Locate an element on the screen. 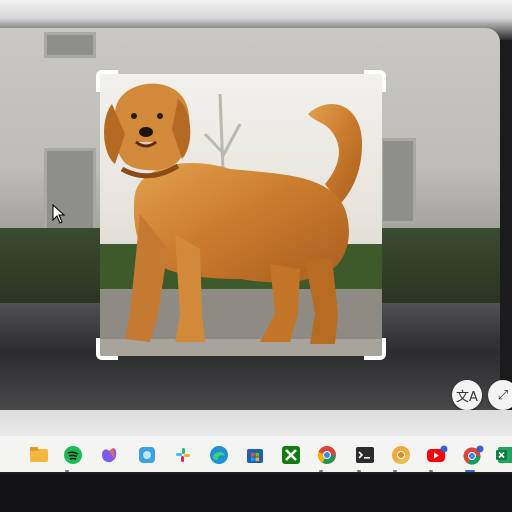  translate-button: 文A is located at coordinates (467, 395).